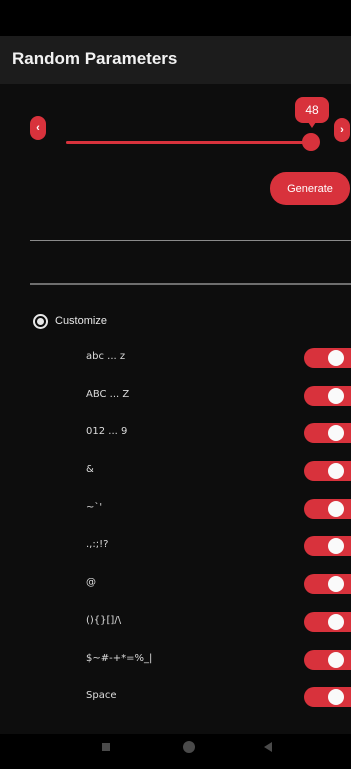 This screenshot has width=351, height=769. I want to click on toggle-at, so click(327, 584).